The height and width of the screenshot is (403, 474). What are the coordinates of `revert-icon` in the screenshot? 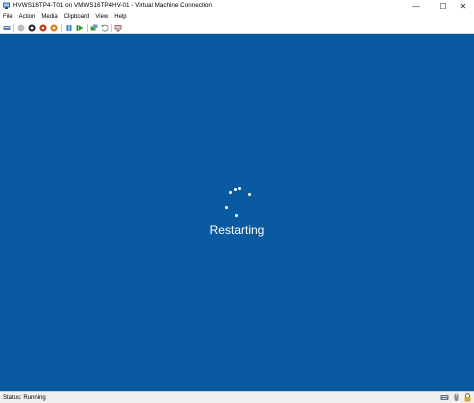 It's located at (105, 28).